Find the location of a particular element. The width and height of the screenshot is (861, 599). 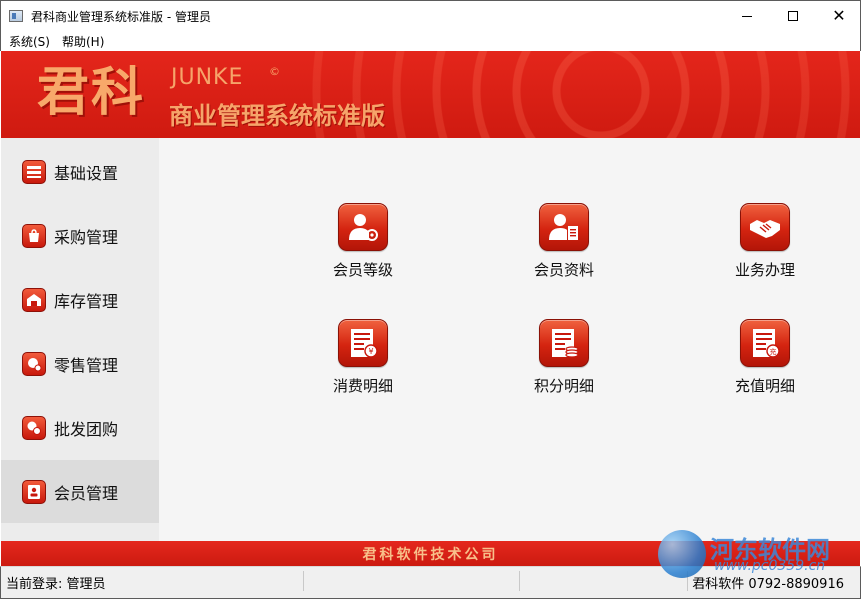

tile-label: 积分明细 is located at coordinates (563, 386).